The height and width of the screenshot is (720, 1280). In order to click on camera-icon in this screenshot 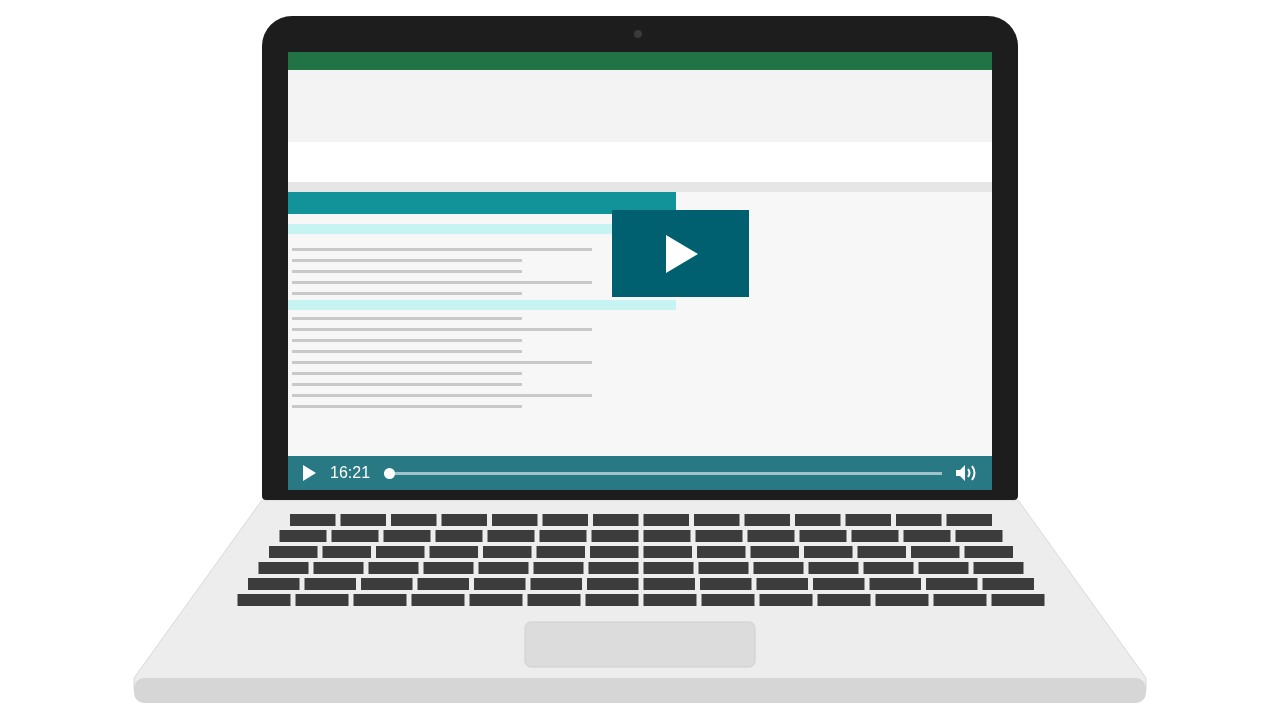, I will do `click(638, 34)`.